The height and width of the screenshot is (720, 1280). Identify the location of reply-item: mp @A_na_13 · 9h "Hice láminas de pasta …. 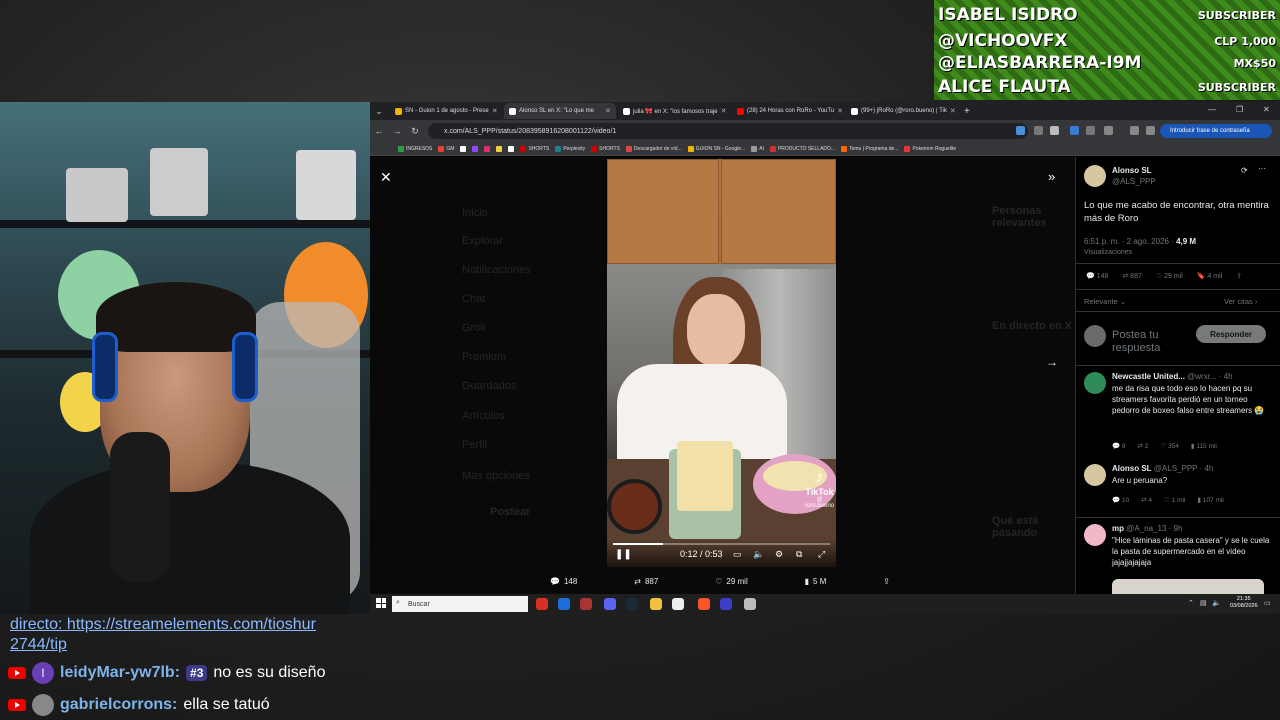
(1179, 559).